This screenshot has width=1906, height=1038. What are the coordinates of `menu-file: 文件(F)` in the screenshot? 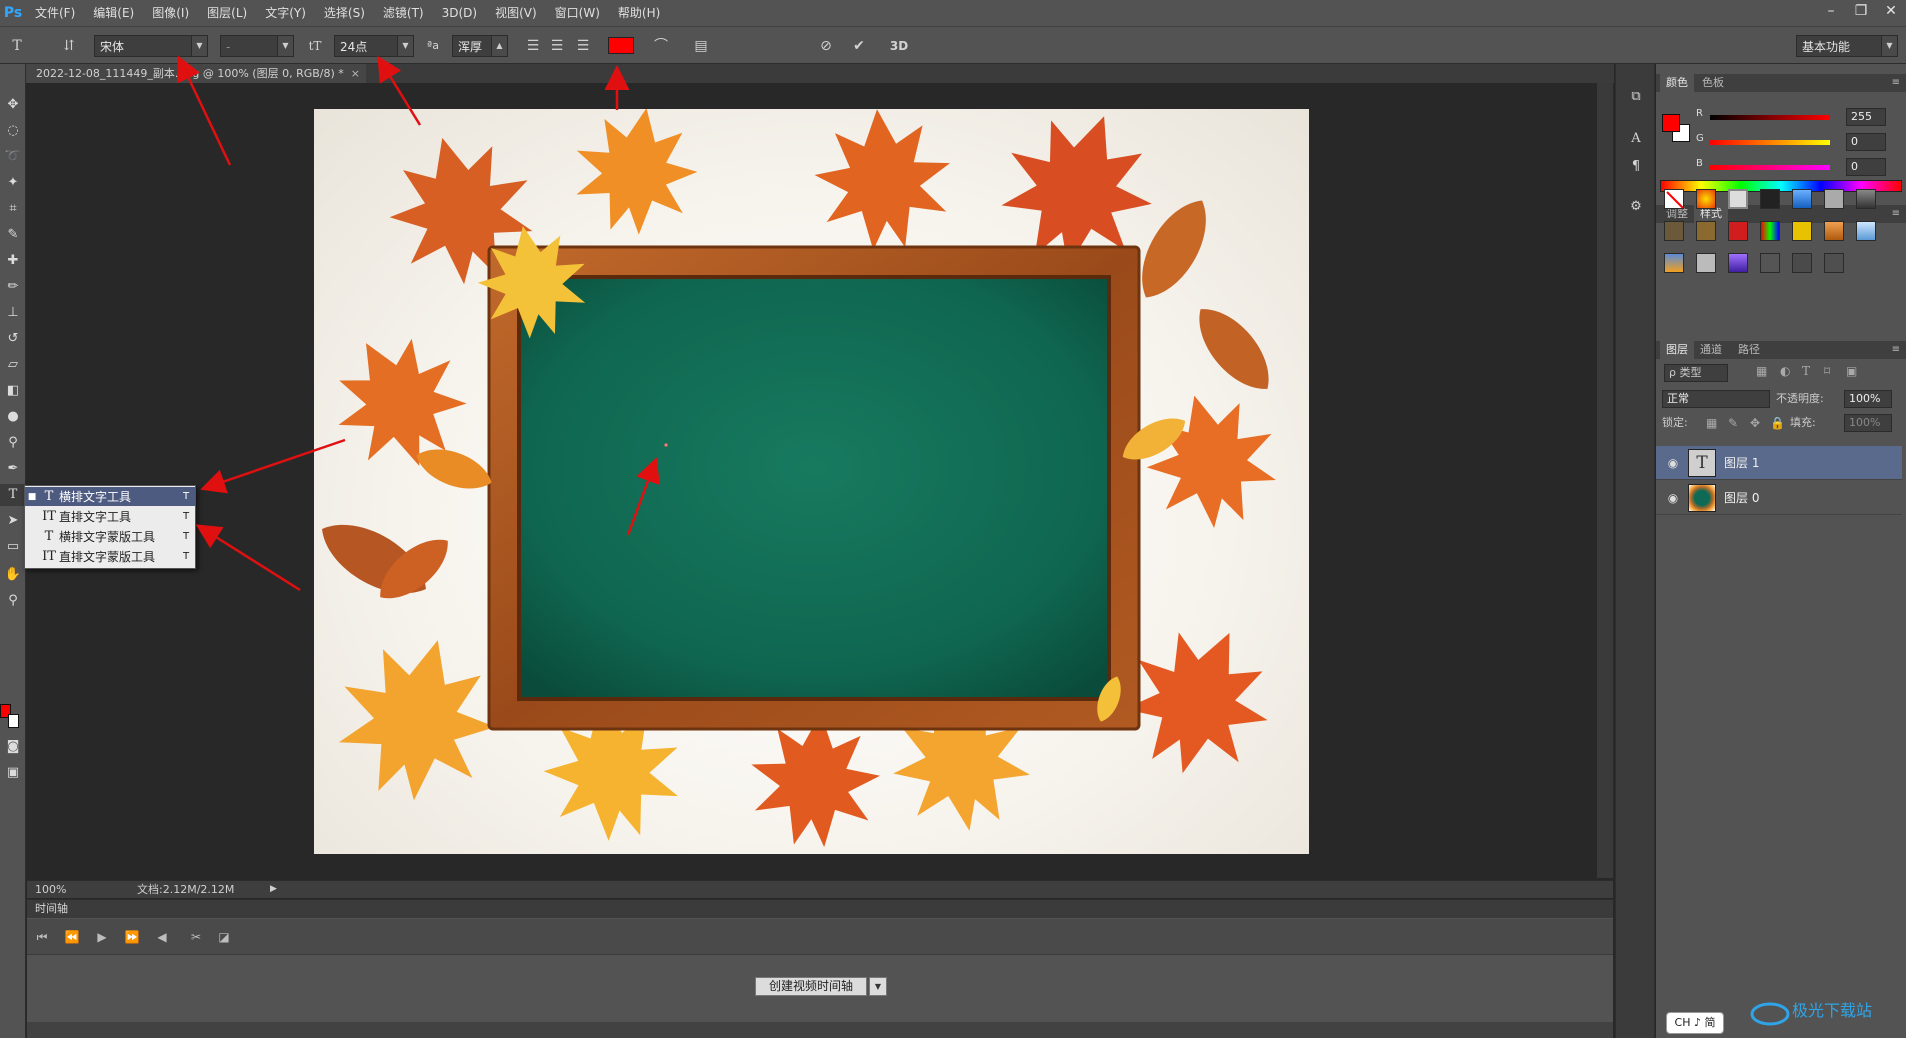 It's located at (55, 13).